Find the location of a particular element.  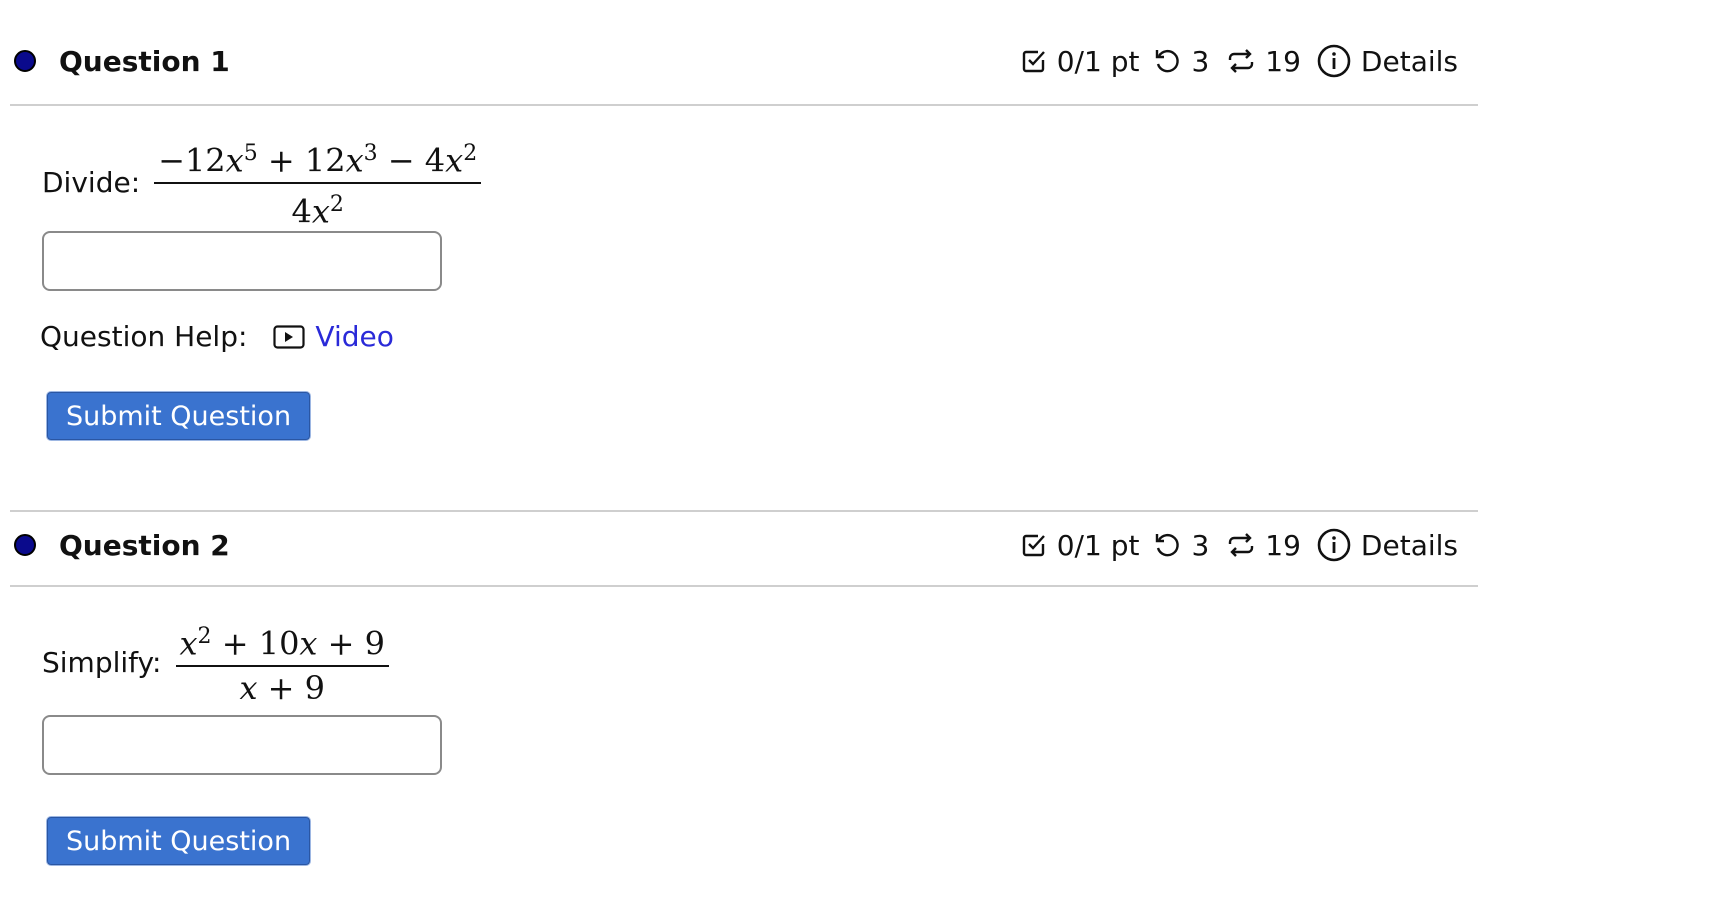

fraction-denominator: 4x2 is located at coordinates (317, 211).